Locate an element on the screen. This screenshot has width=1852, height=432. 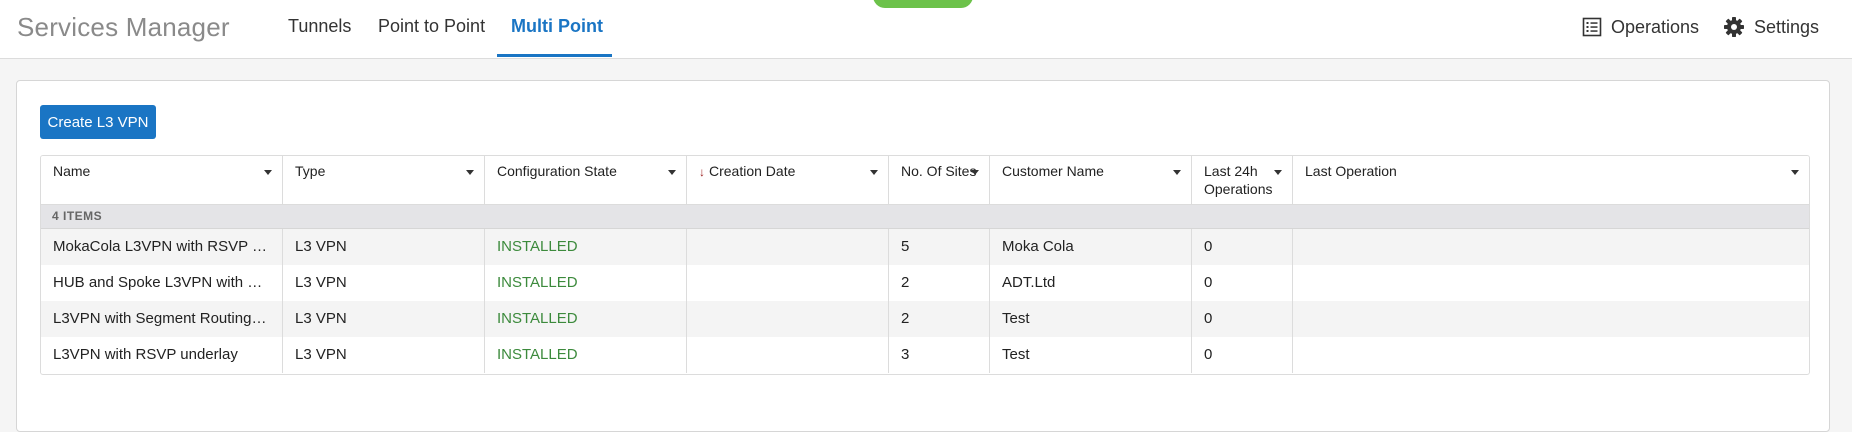
operations-button: Operations is located at coordinates (1640, 27).